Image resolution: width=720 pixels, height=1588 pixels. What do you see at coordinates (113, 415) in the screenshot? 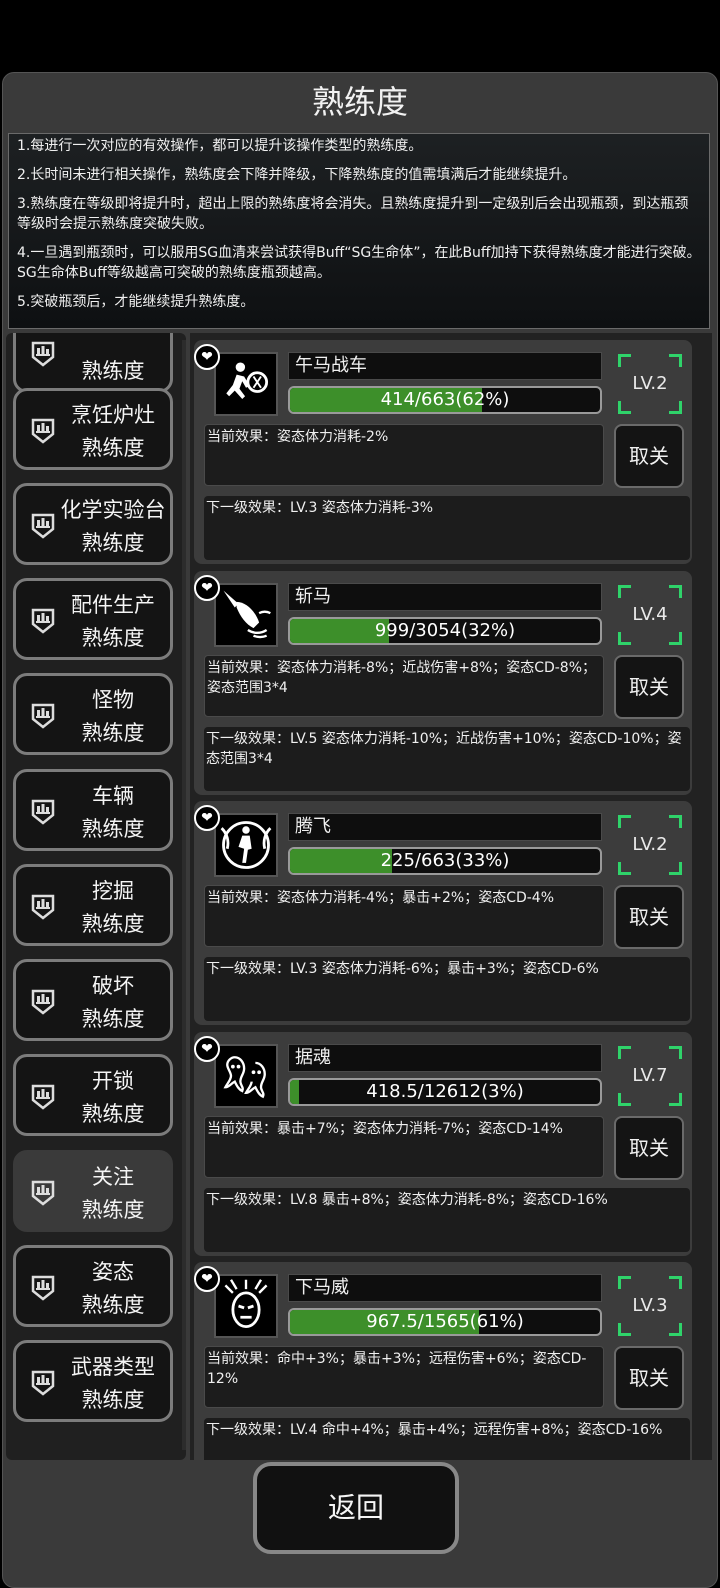
I see `category-label: 烹饪炉灶` at bounding box center [113, 415].